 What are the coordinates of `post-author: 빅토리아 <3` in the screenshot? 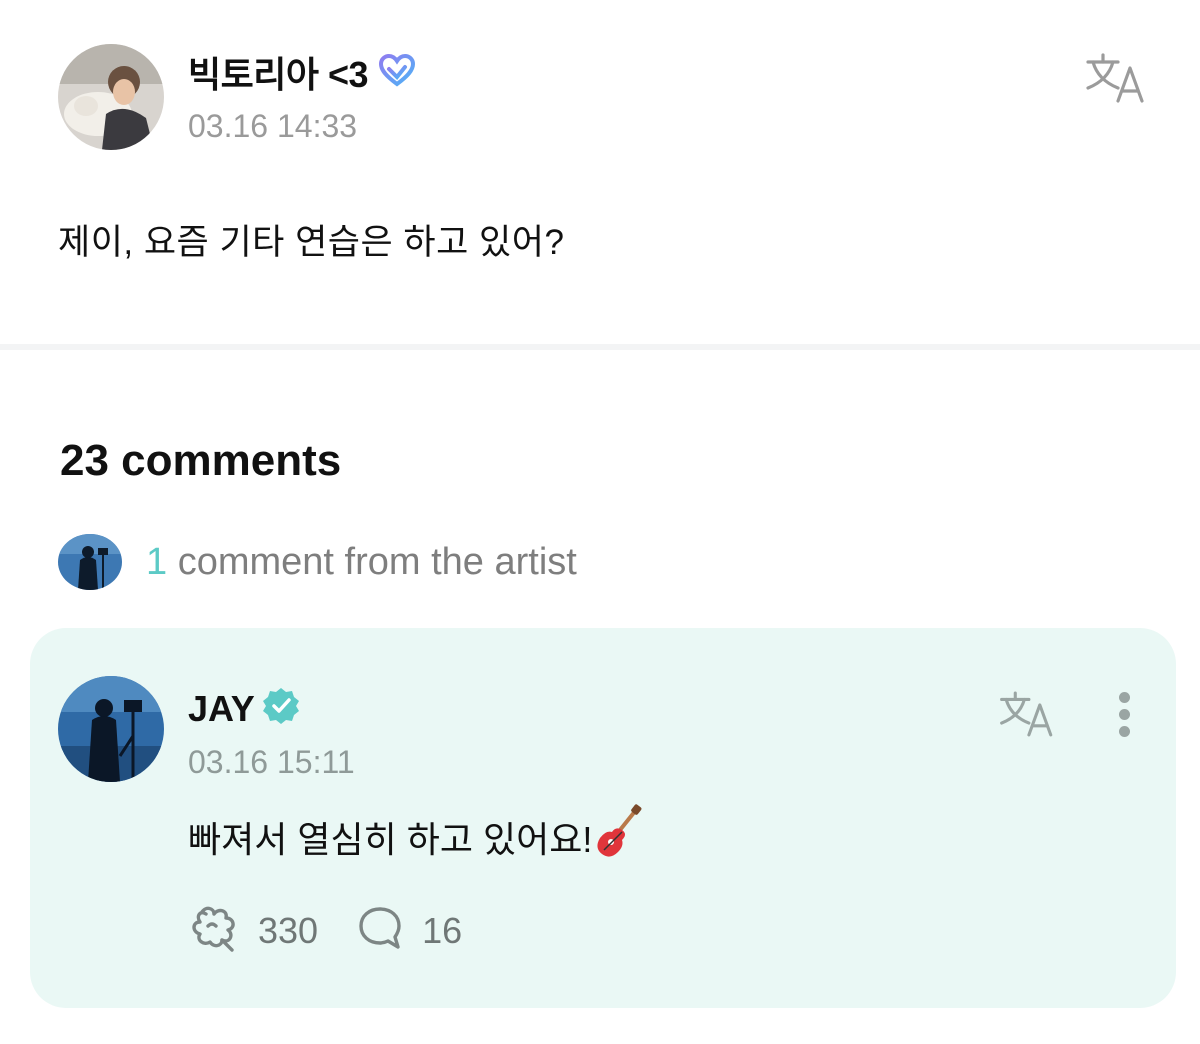 It's located at (302, 72).